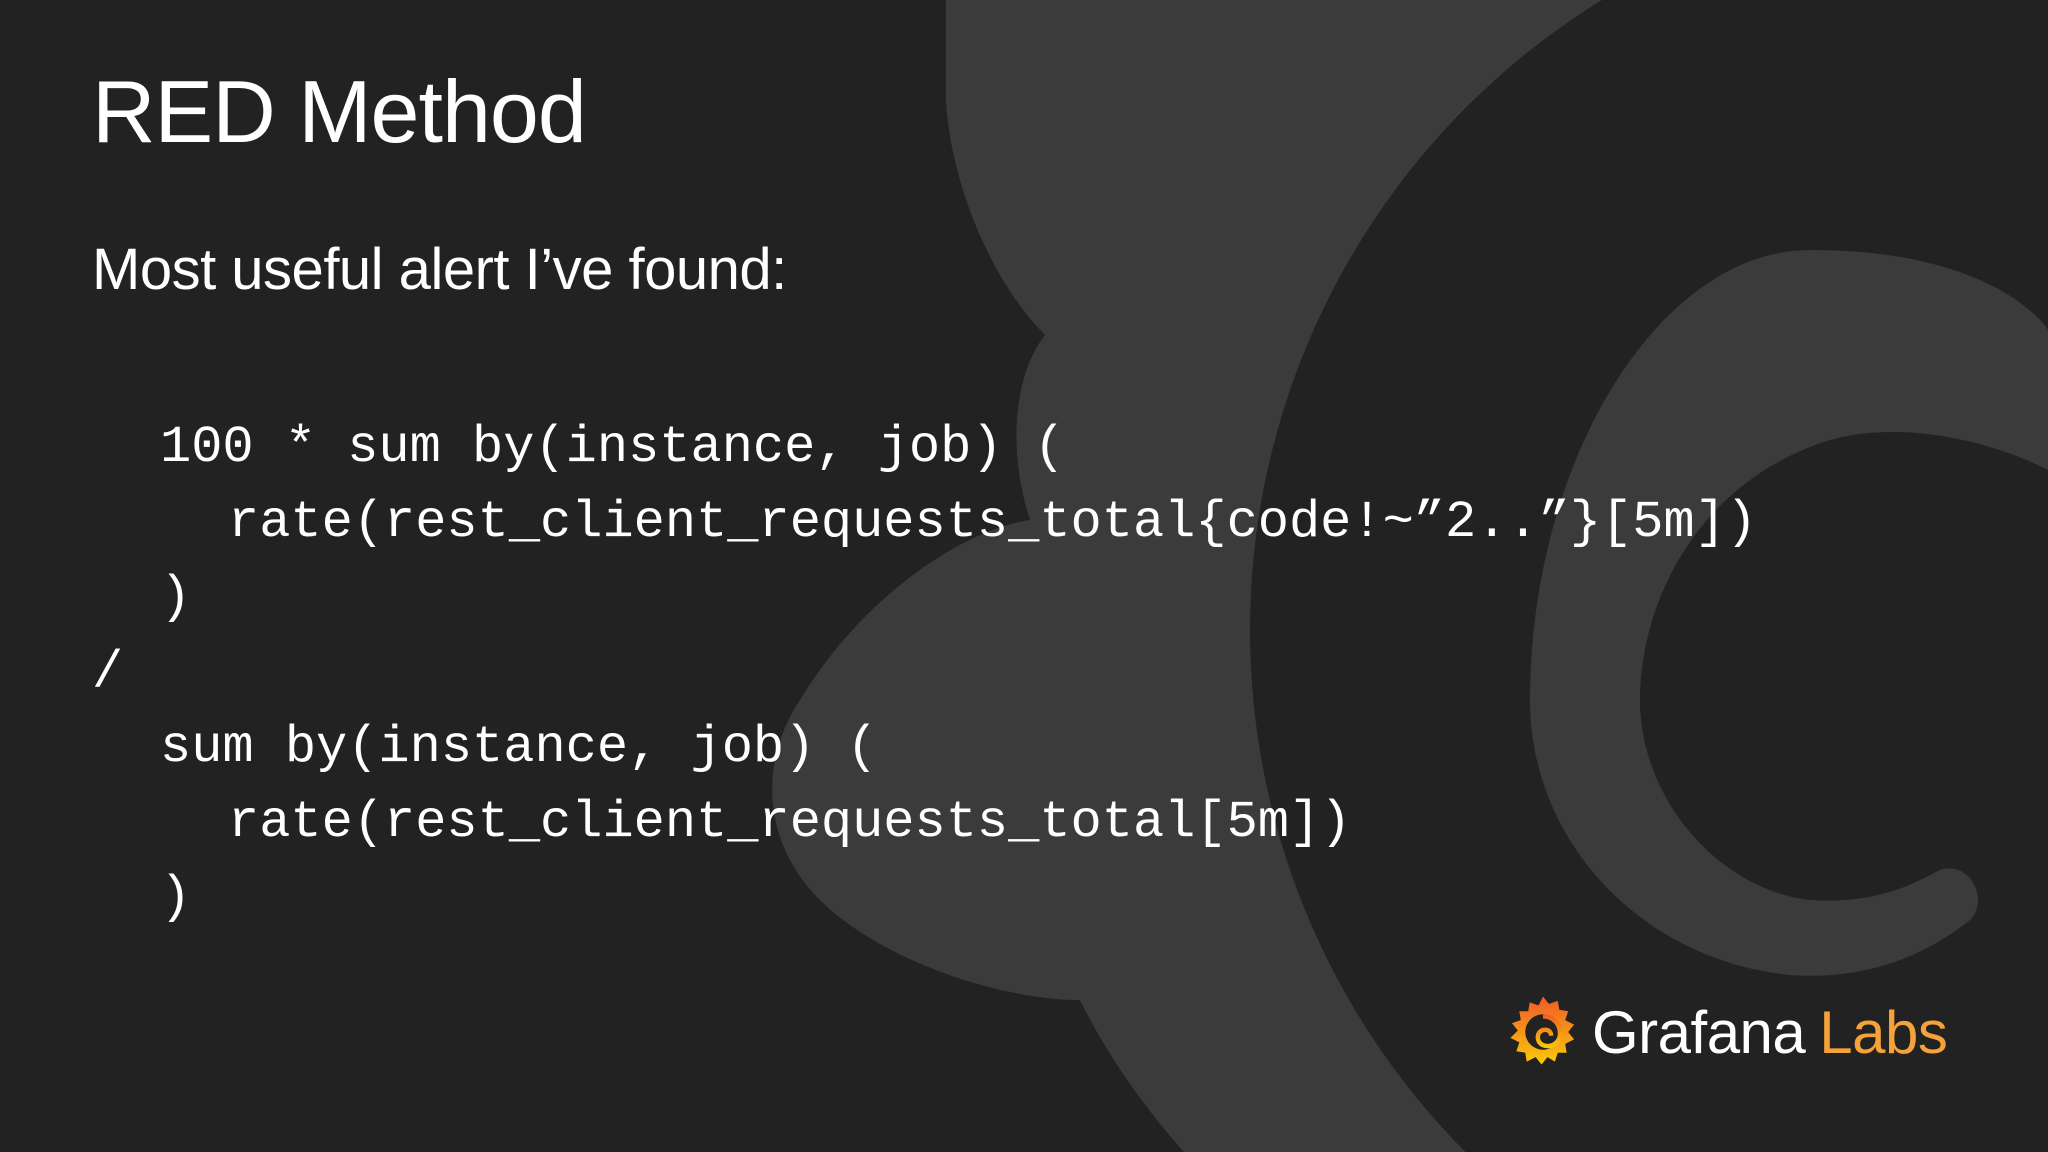  What do you see at coordinates (339, 111) in the screenshot?
I see `slide-title: RED Method` at bounding box center [339, 111].